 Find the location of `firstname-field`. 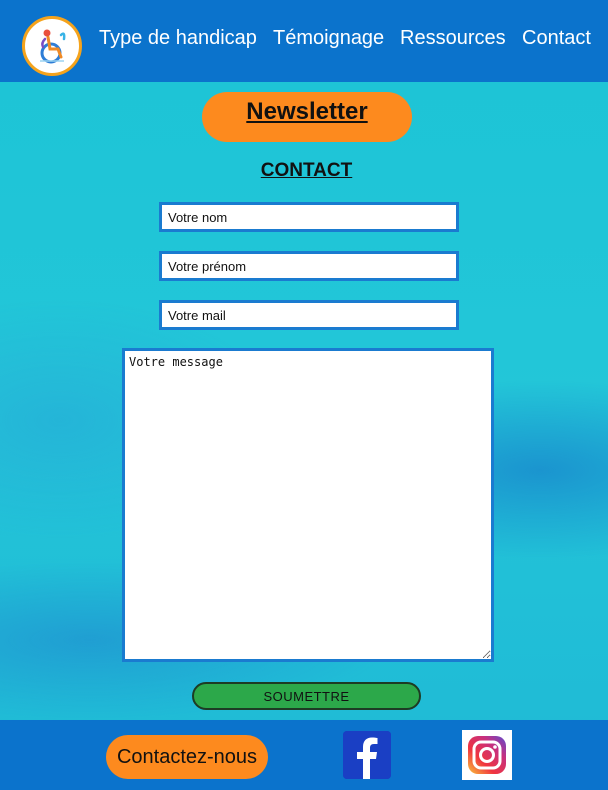

firstname-field is located at coordinates (309, 266).